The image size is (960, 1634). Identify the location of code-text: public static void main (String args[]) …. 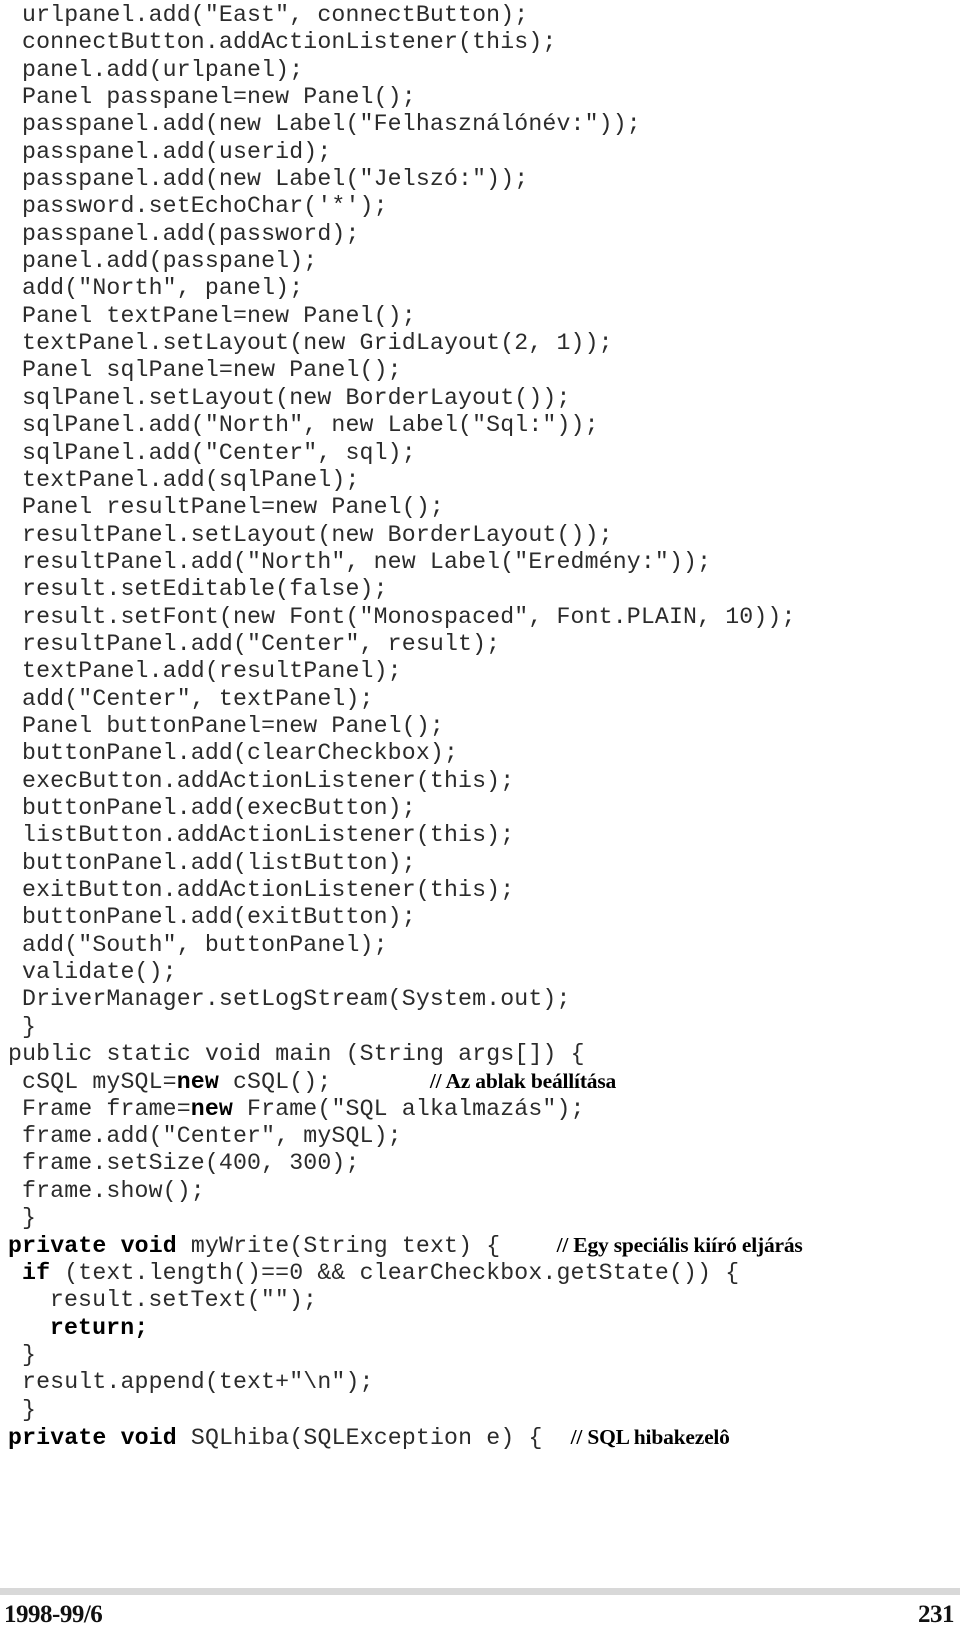
(296, 1054).